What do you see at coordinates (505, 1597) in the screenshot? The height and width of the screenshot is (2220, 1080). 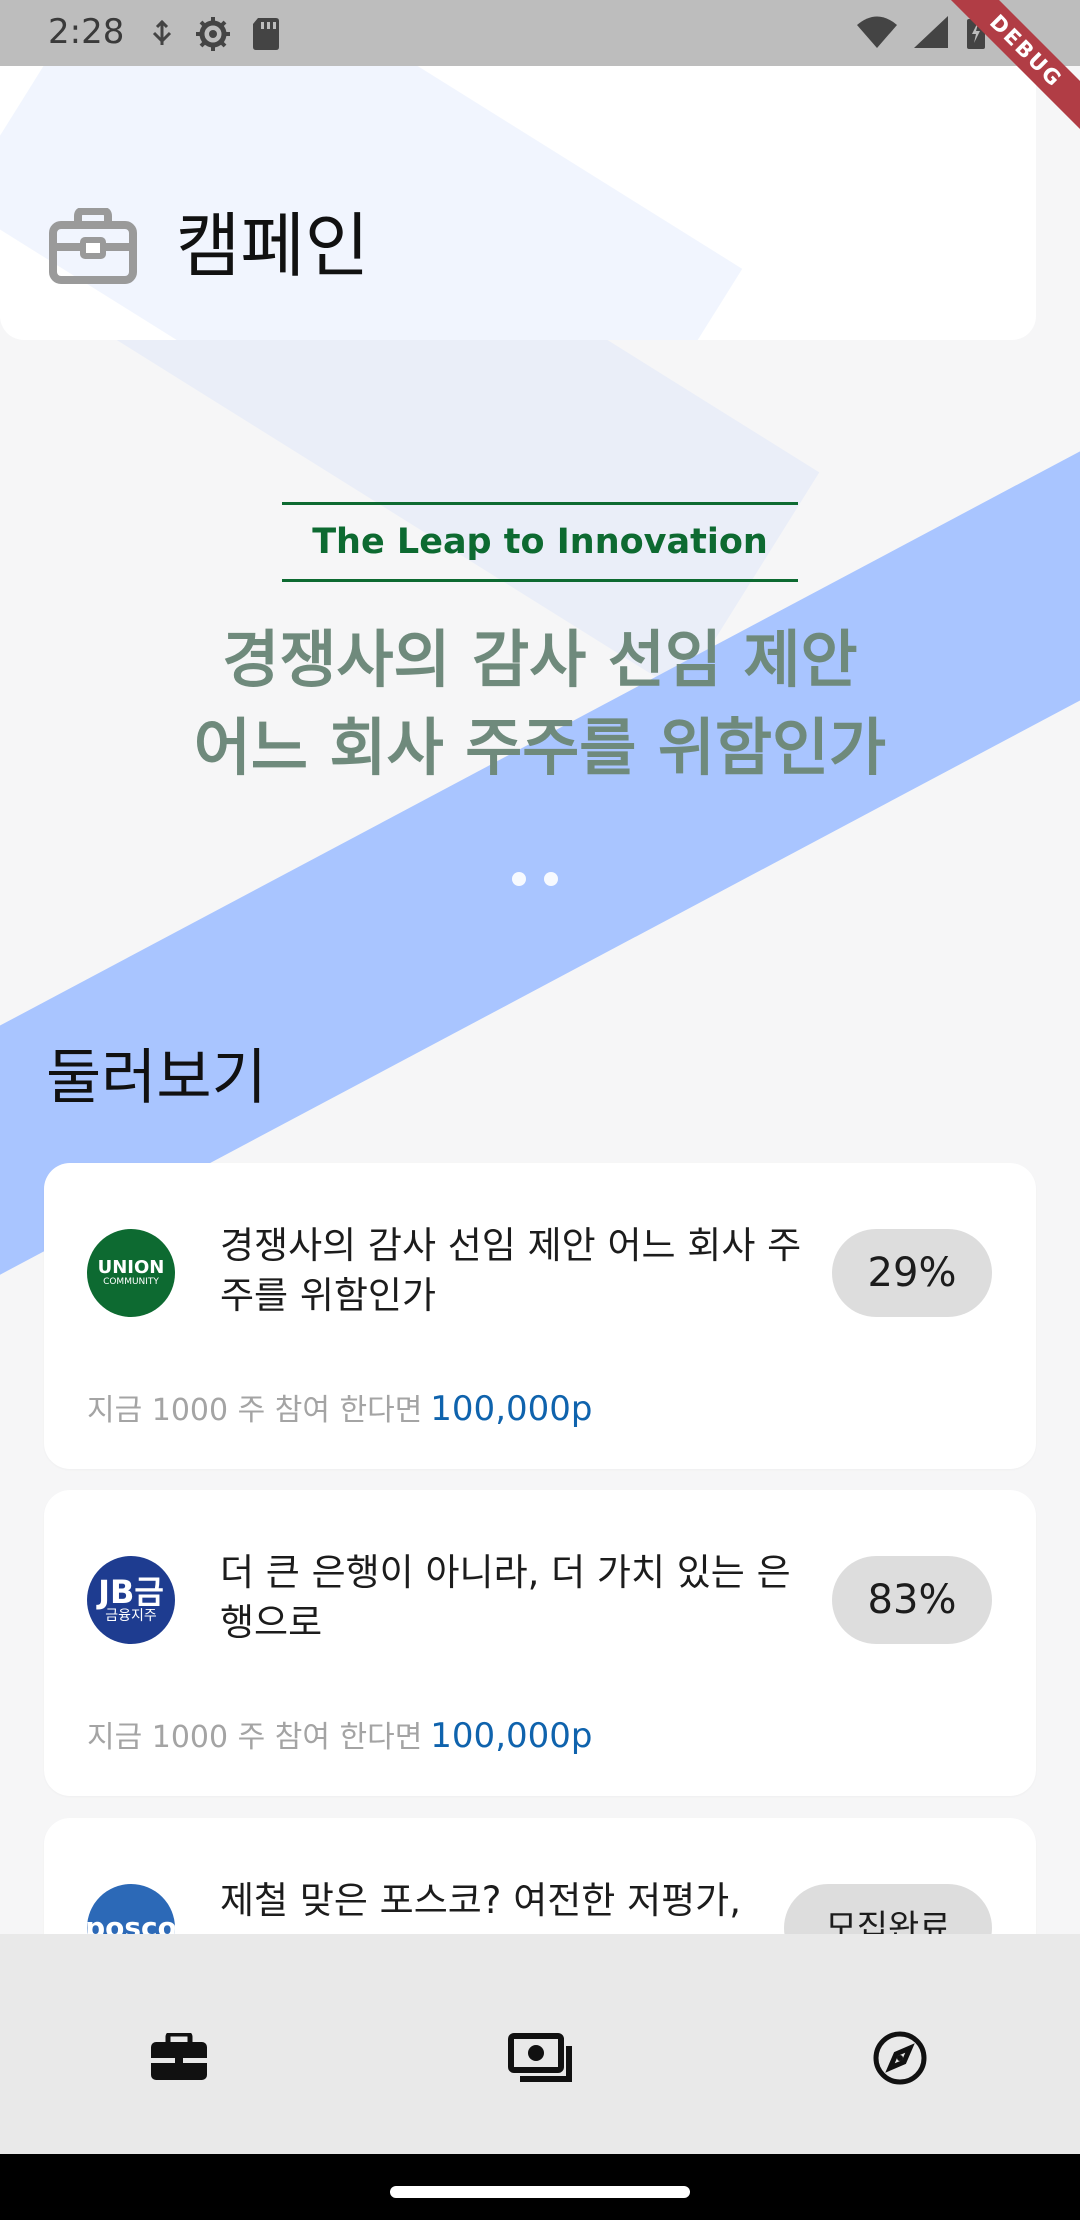 I see `campaign-title: 더 큰 은행이 아니라, 더 가치 있는 은행으로` at bounding box center [505, 1597].